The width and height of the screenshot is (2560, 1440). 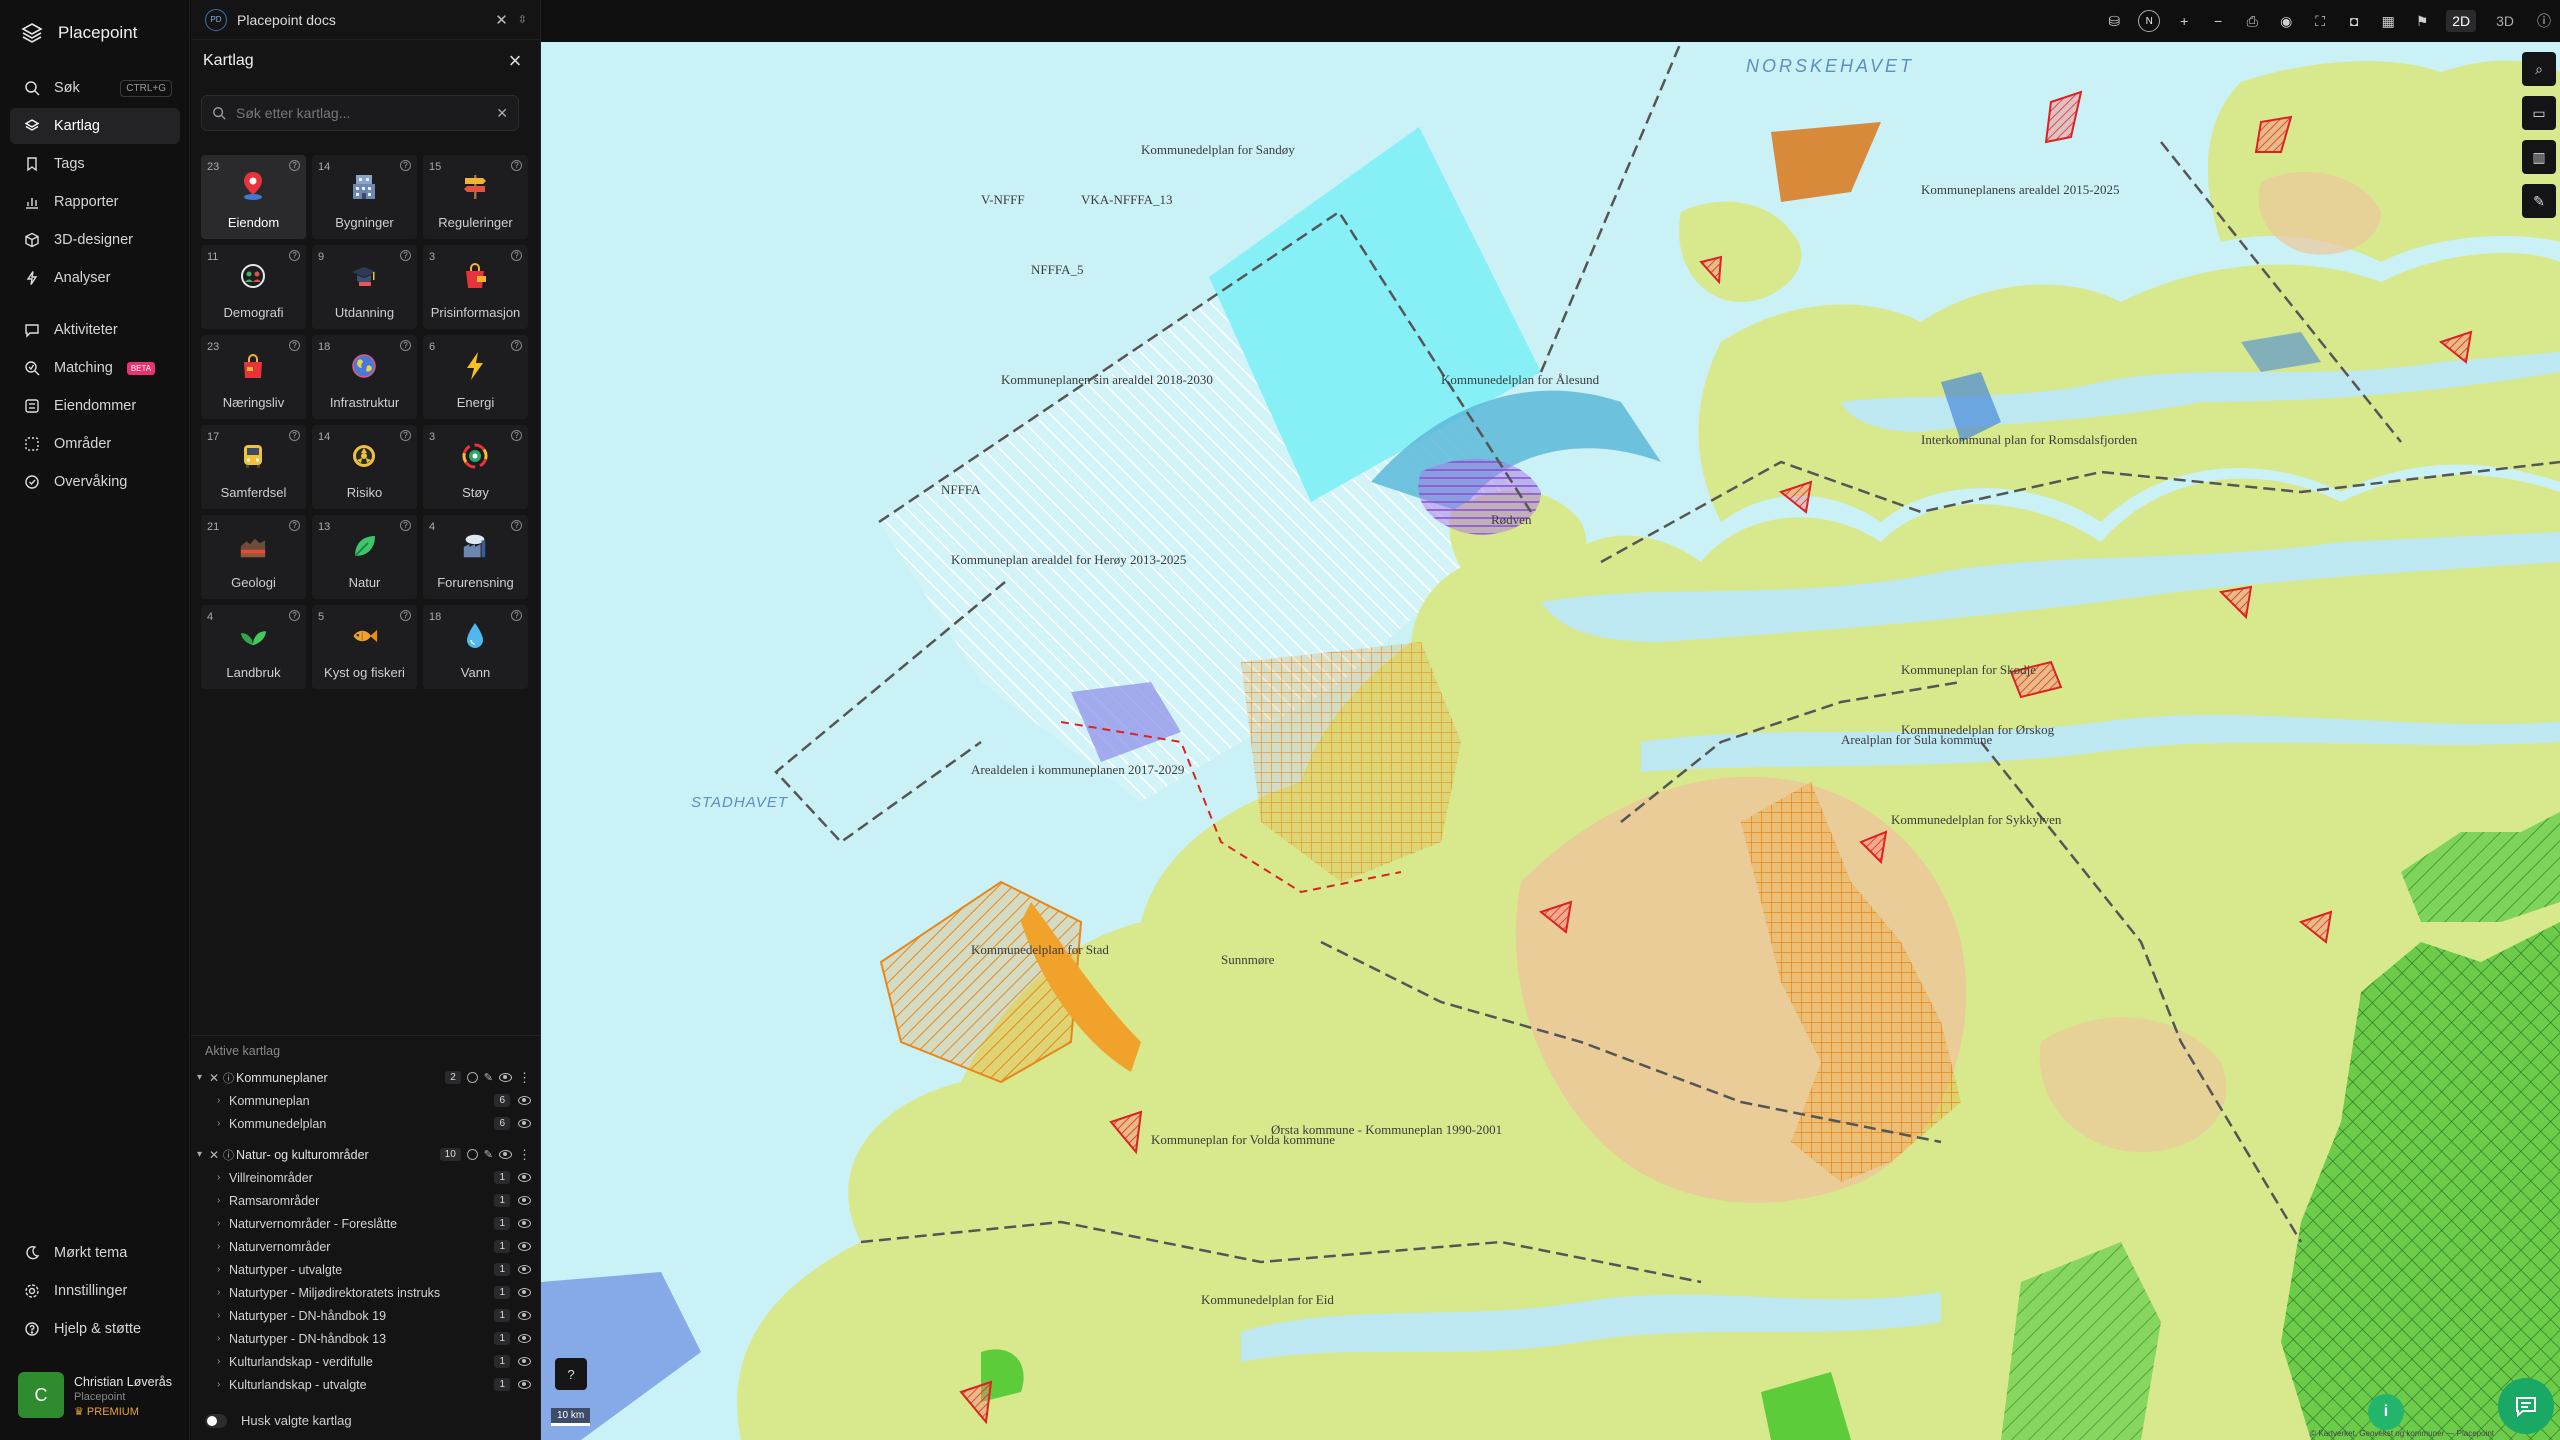 I want to click on category-forurensning: 4 ? Forurensning, so click(x=475, y=557).